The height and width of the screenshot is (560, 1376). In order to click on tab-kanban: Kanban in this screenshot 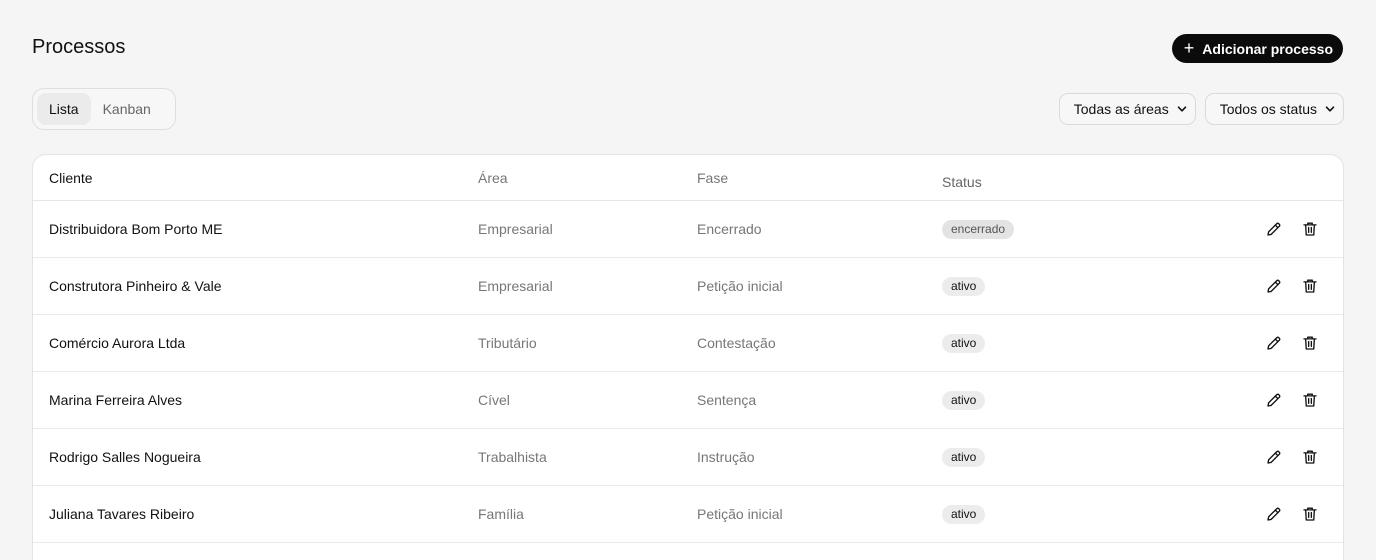, I will do `click(127, 109)`.